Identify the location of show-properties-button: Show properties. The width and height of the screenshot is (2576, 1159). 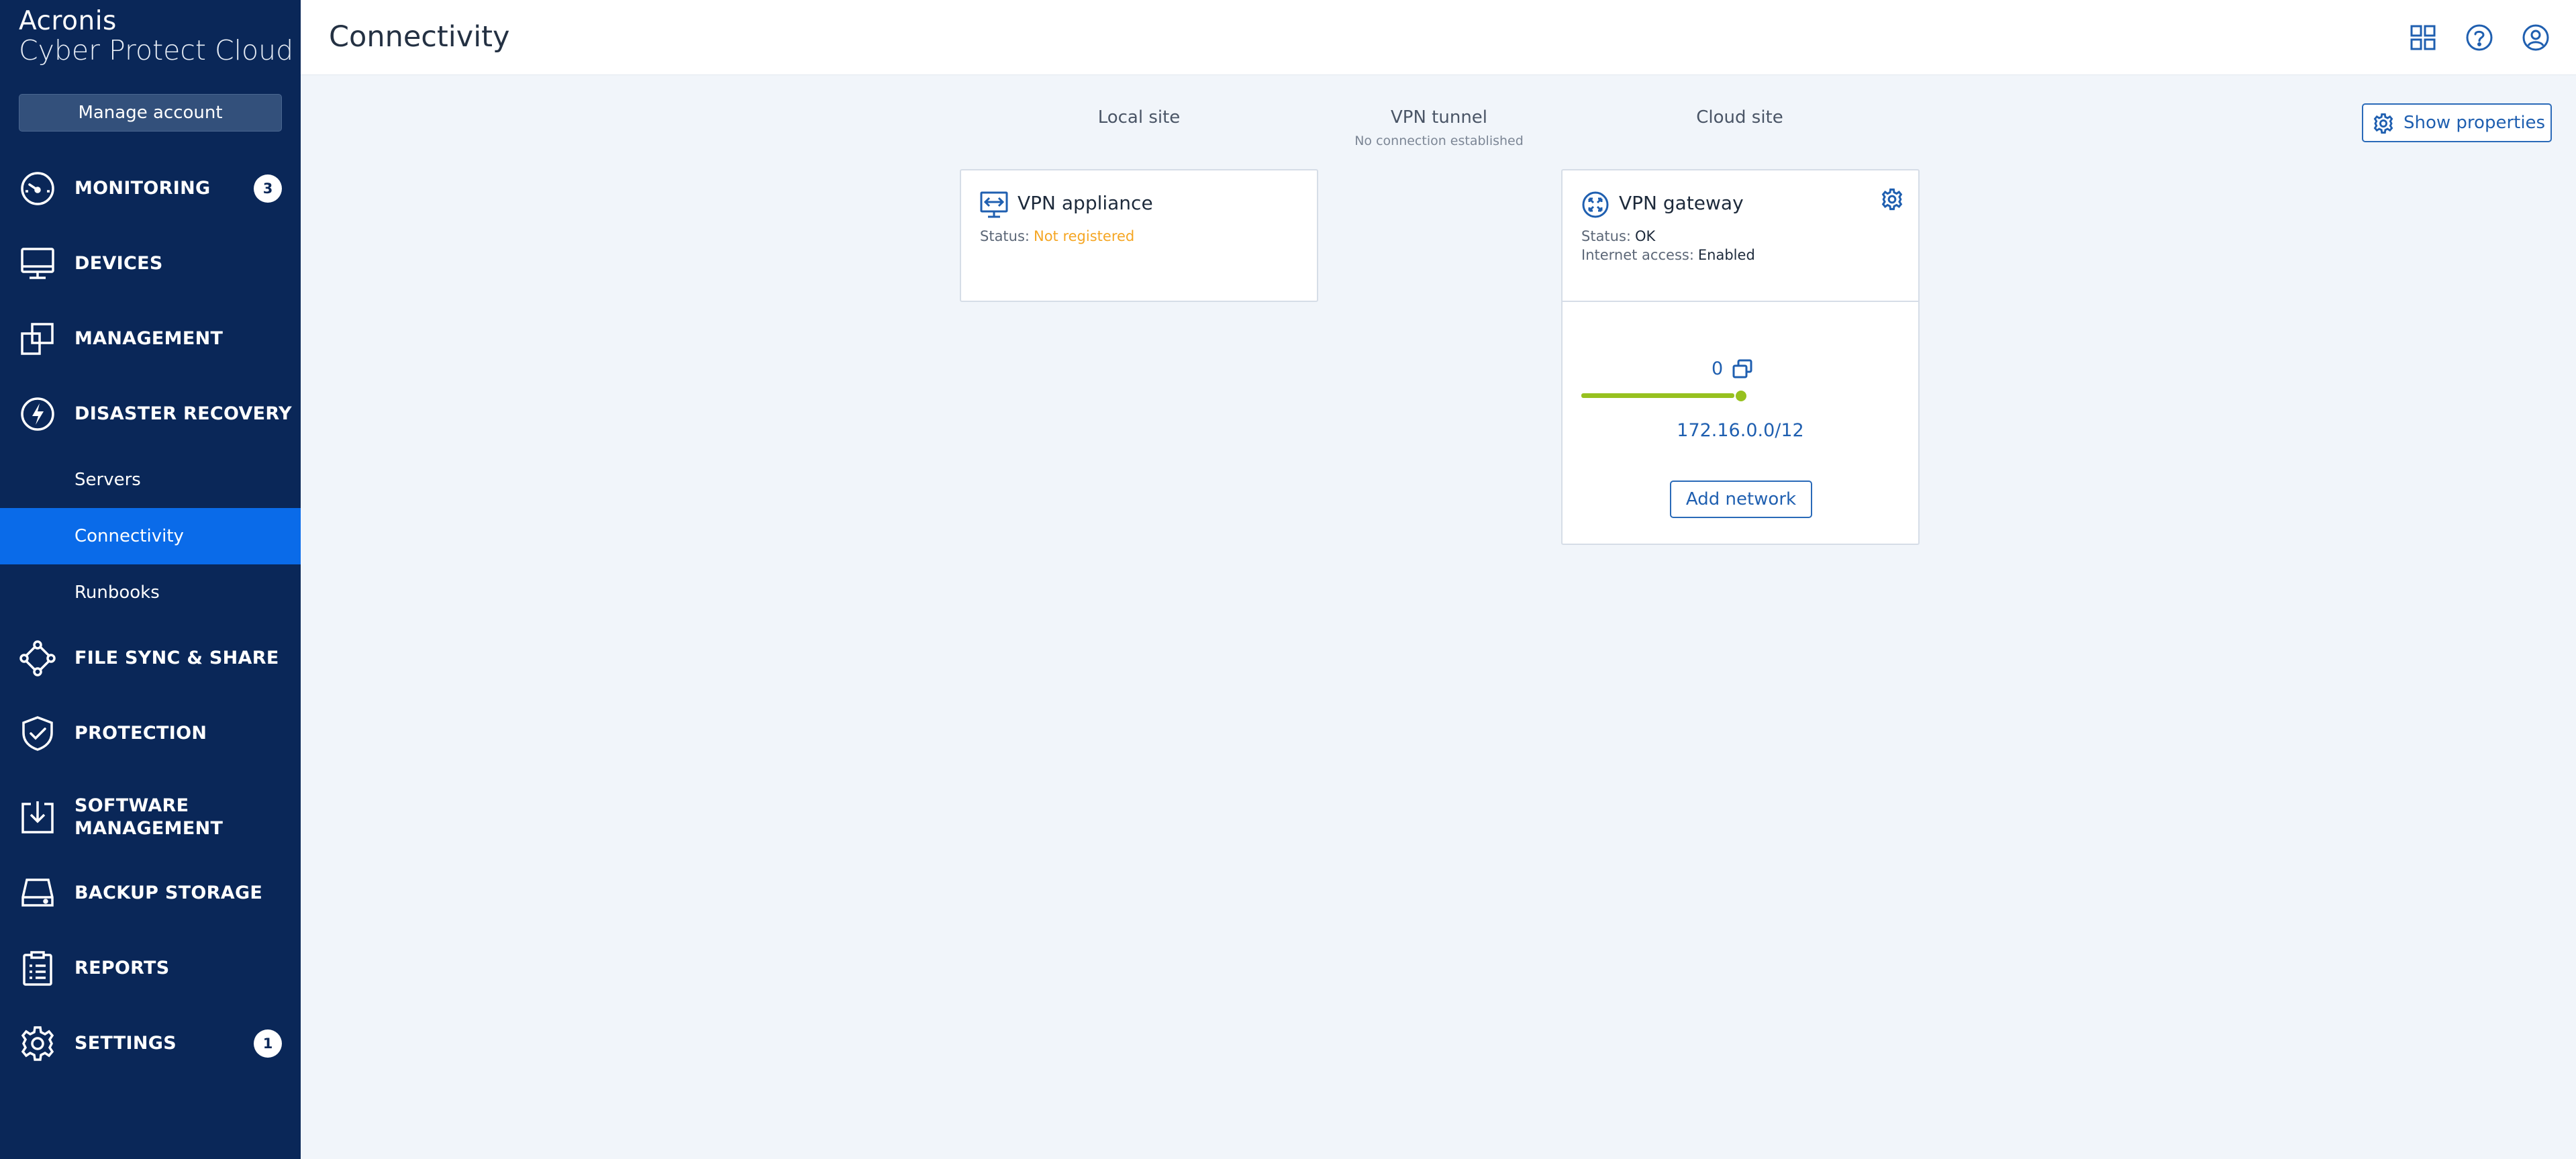
(2457, 122).